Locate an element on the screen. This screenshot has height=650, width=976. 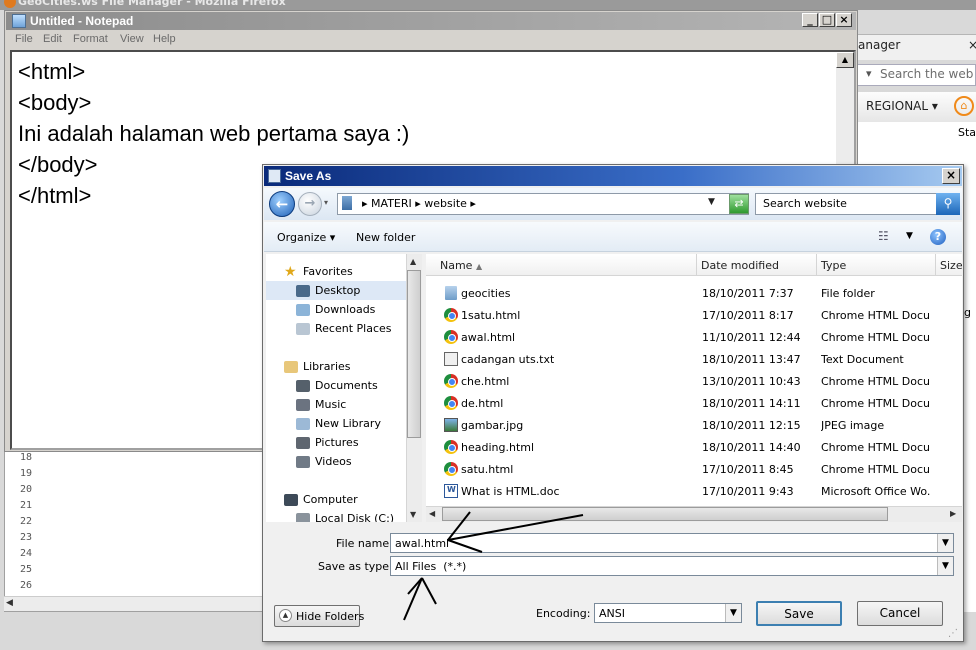
annotation-arrows is located at coordinates (493, 566).